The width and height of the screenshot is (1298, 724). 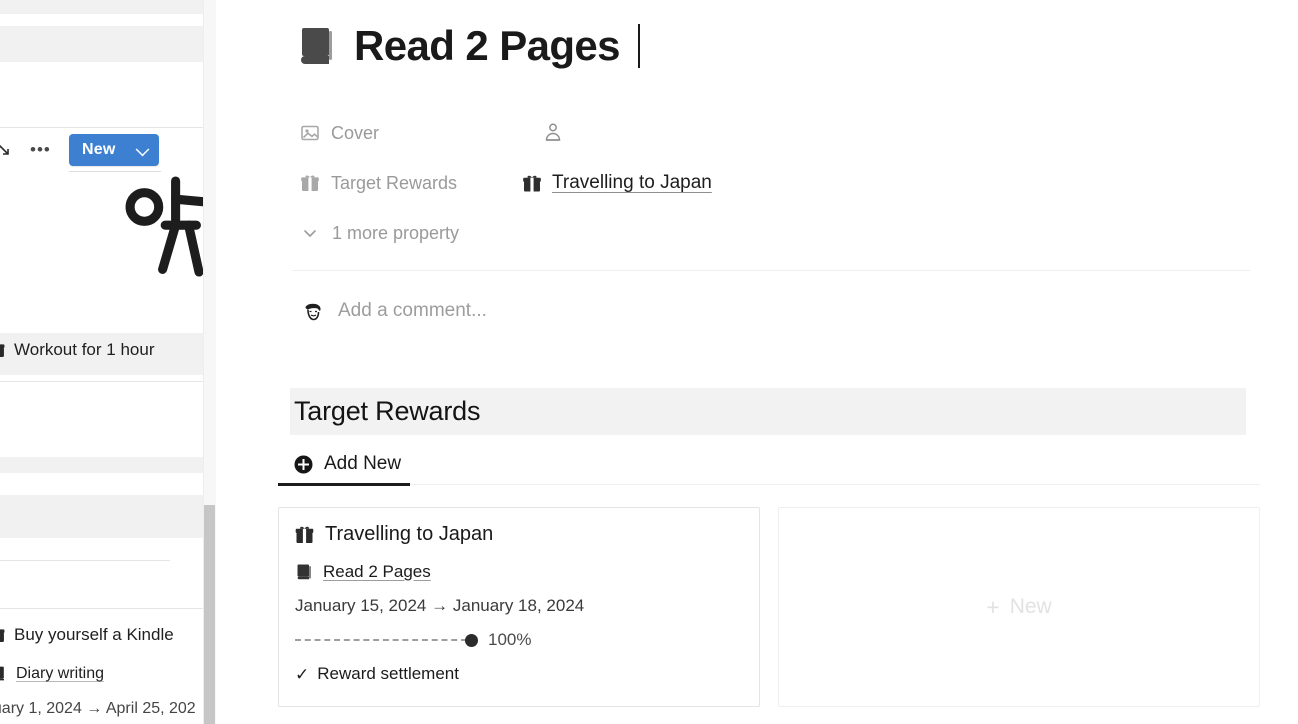 What do you see at coordinates (302, 674) in the screenshot?
I see `check-icon: ✓` at bounding box center [302, 674].